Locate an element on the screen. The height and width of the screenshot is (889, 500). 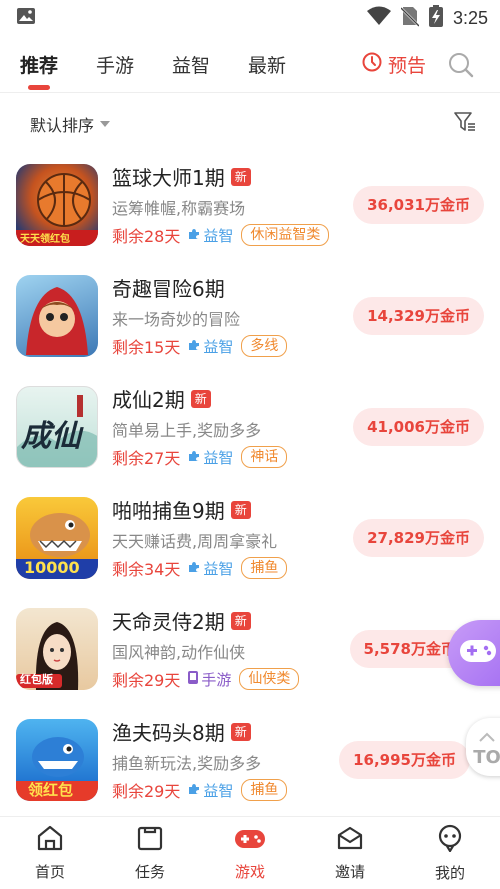
image-notification-icon is located at coordinates (26, 18).